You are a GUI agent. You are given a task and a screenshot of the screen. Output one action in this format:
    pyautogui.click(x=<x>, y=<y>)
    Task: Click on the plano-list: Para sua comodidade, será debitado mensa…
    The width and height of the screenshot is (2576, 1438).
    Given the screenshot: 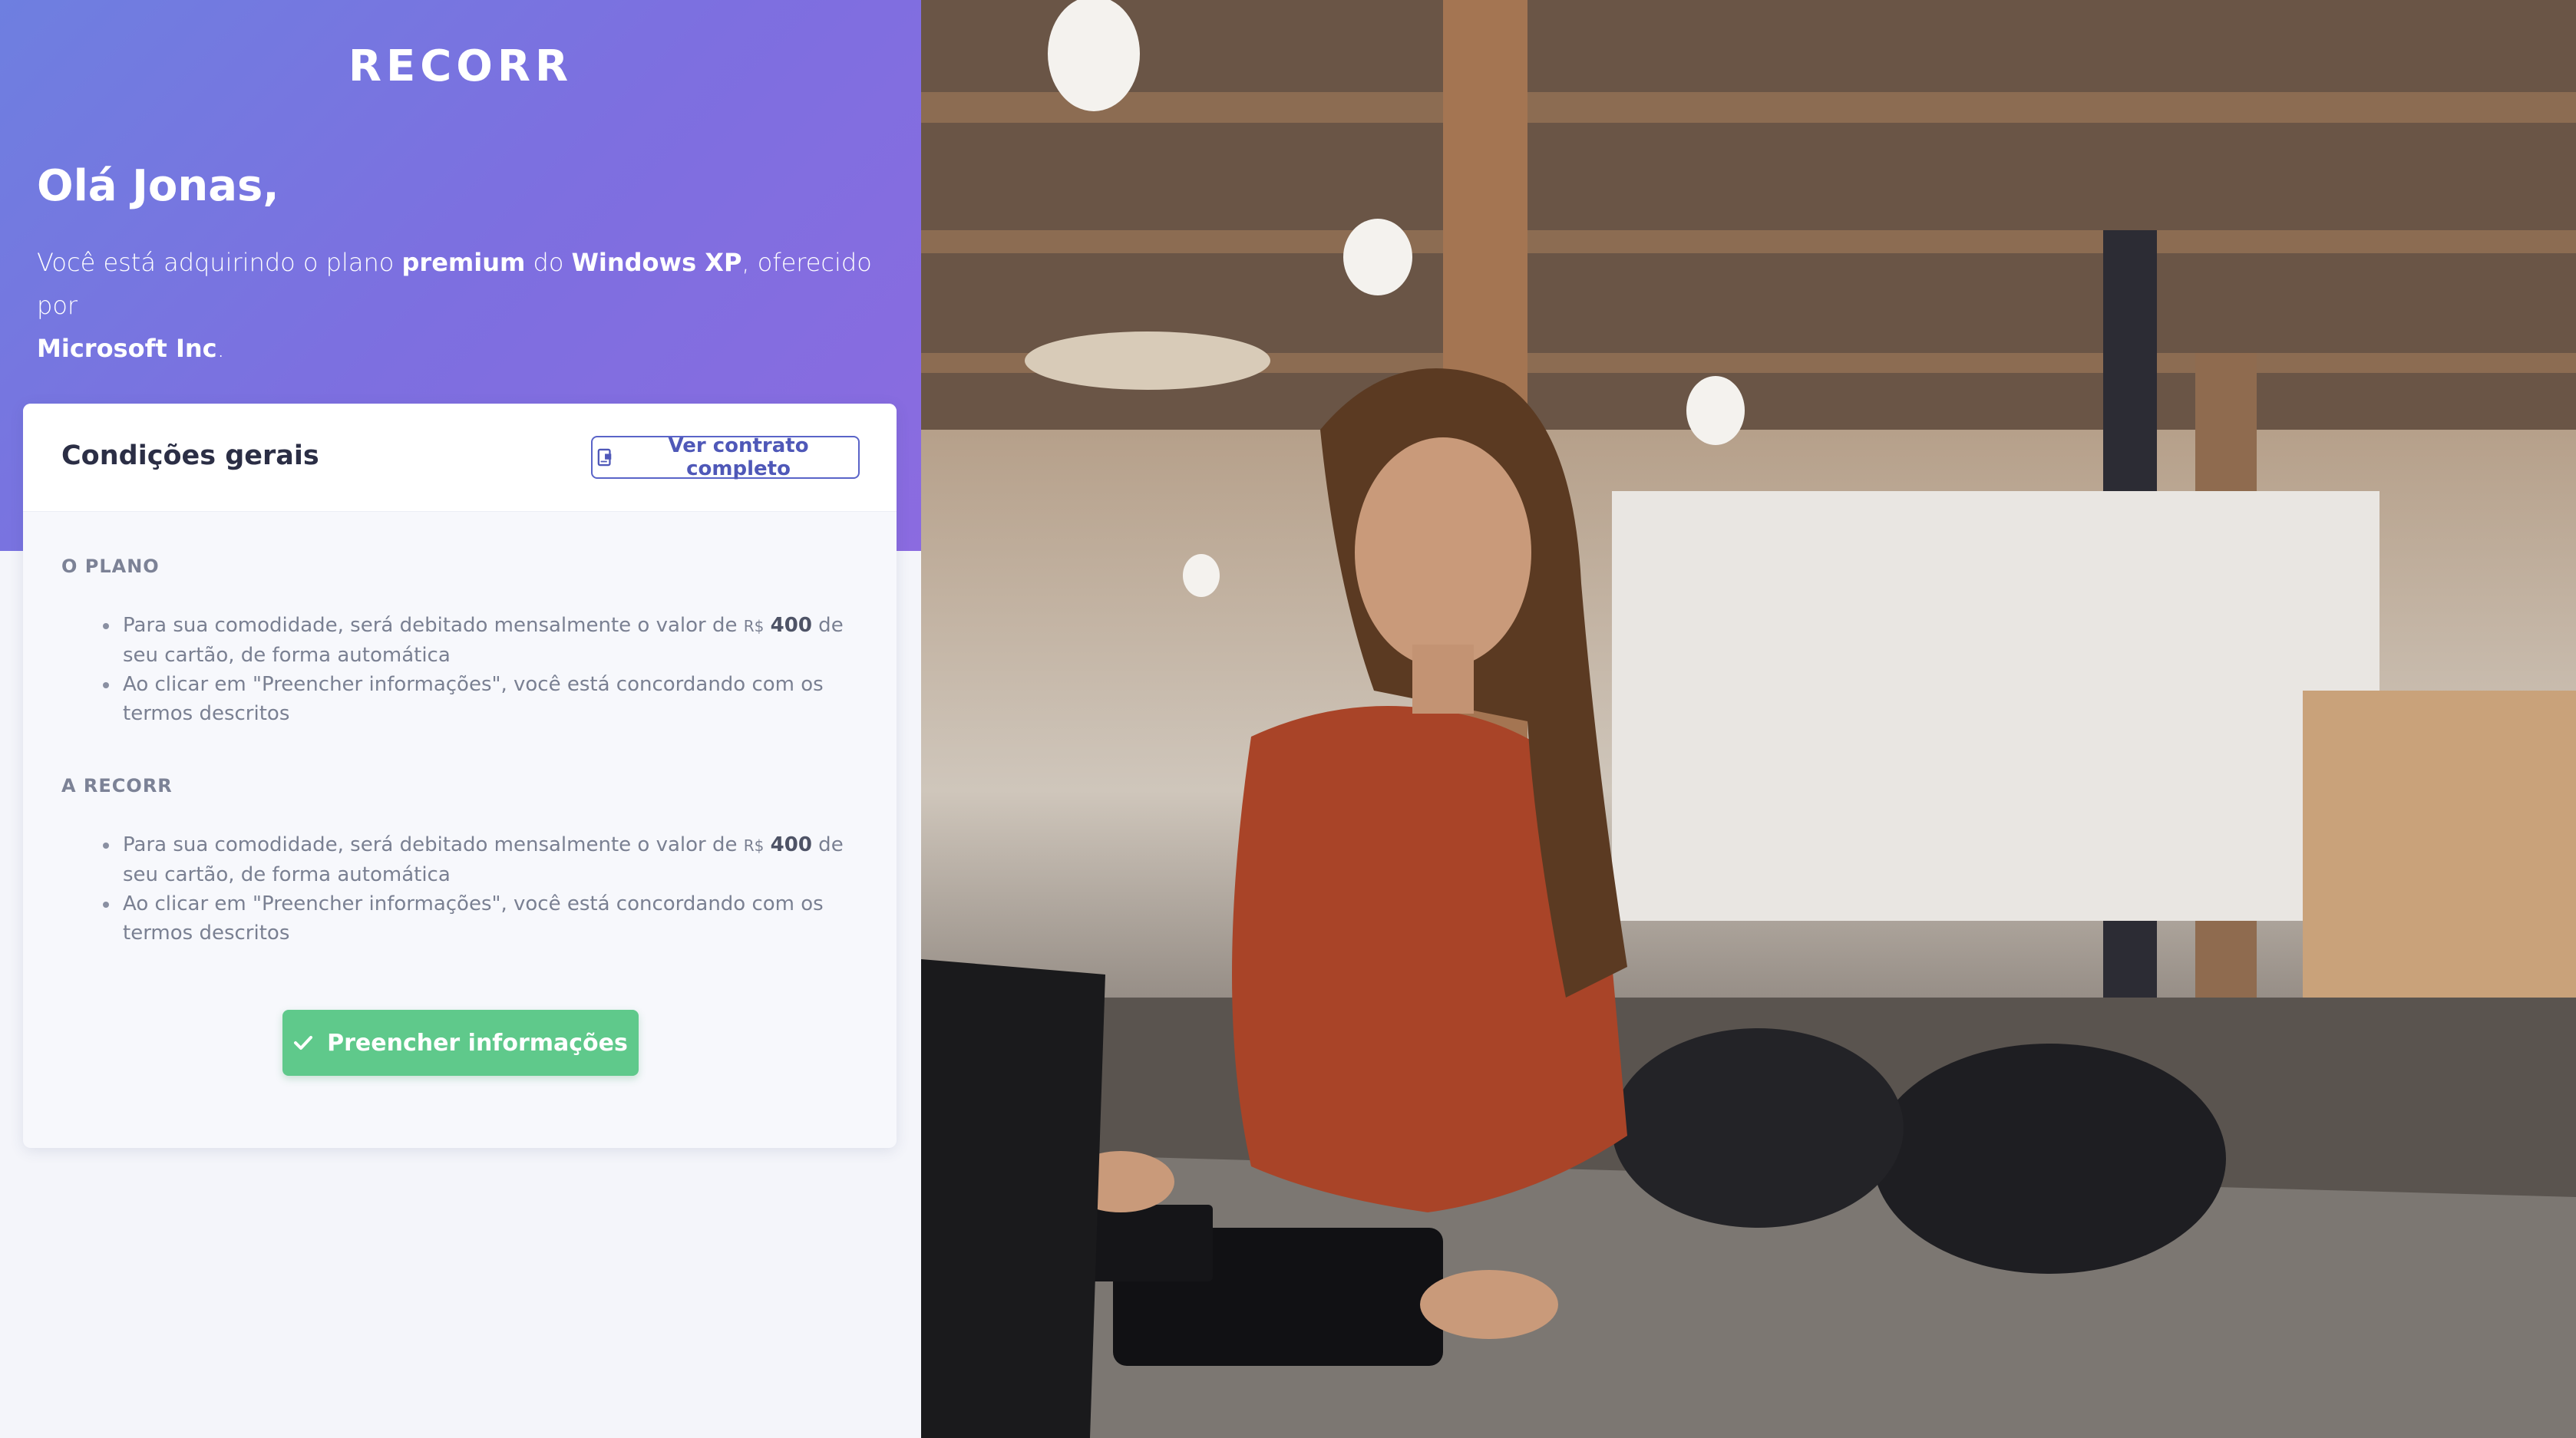 What is the action you would take?
    pyautogui.click(x=481, y=669)
    